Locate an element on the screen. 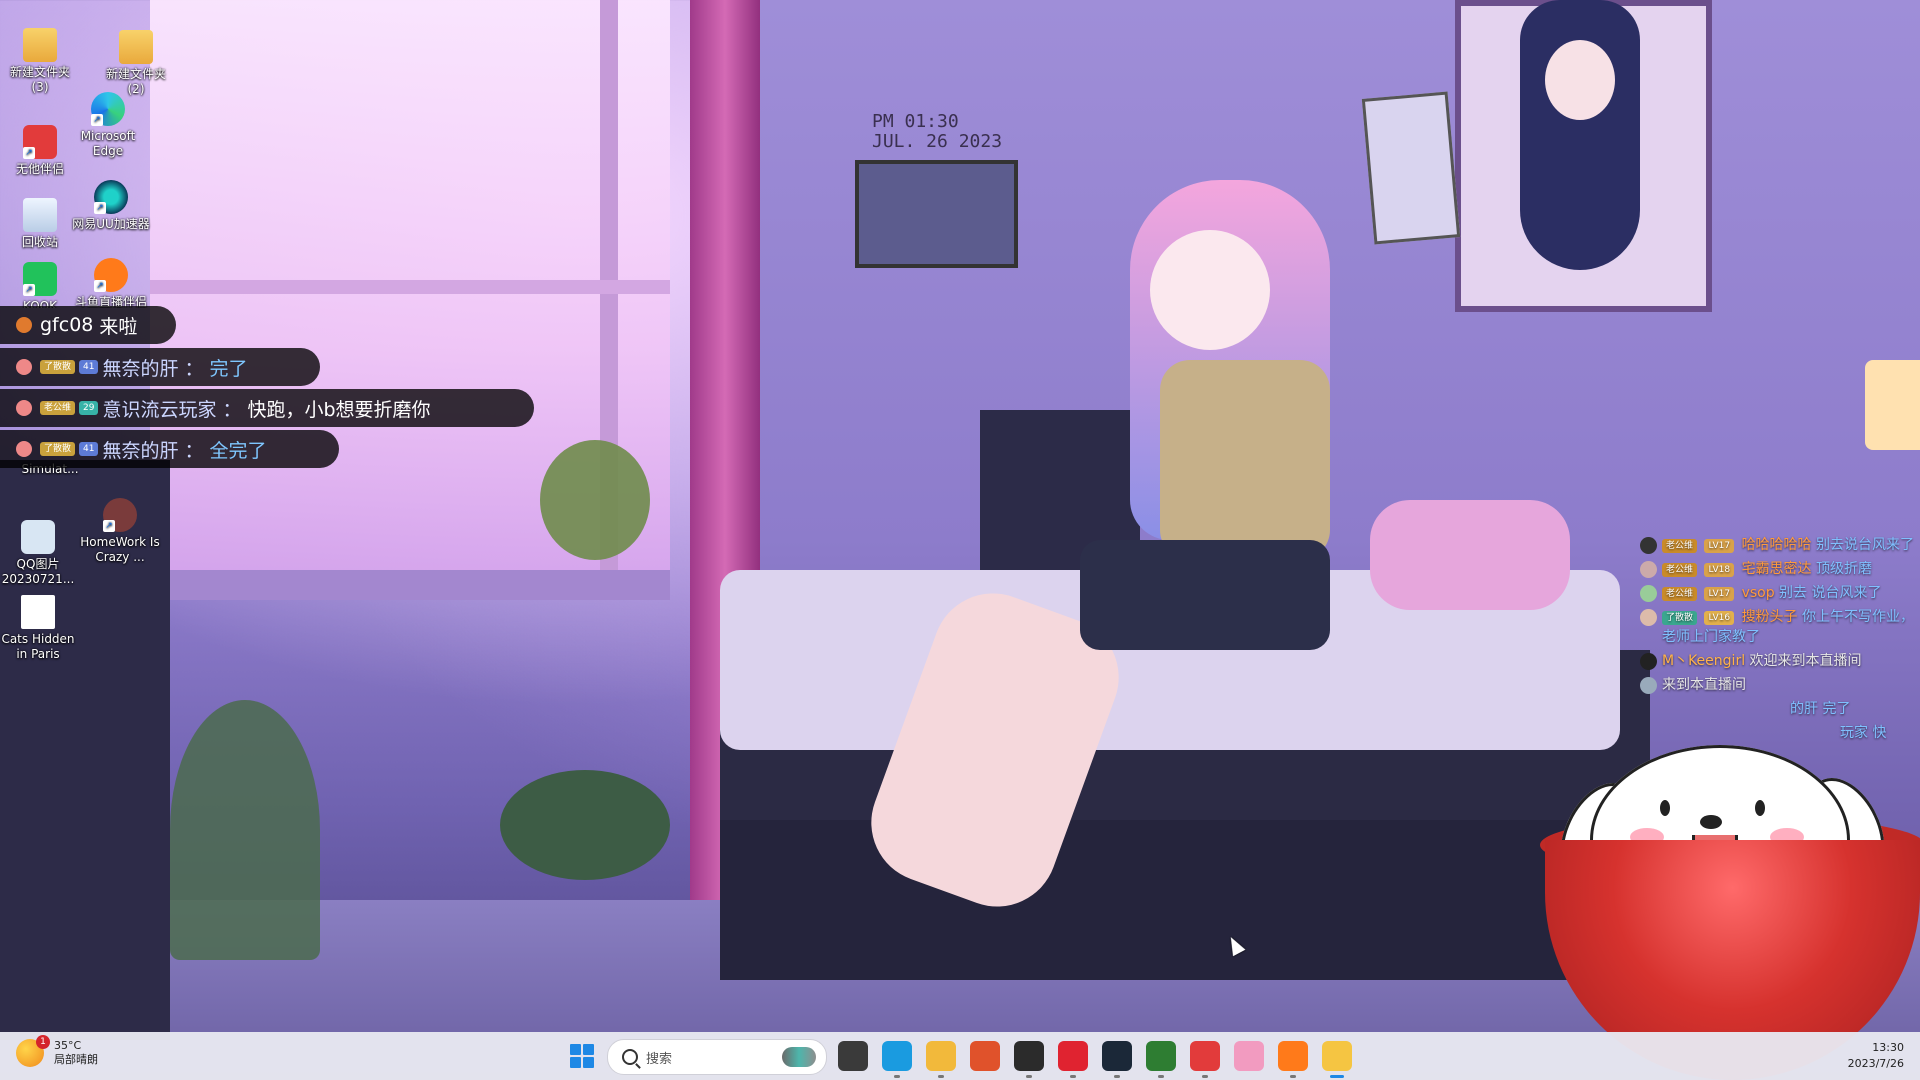 The width and height of the screenshot is (1920, 1080). desktop-icon-douyu: ↗ 斗鱼直播伴侣 is located at coordinates (111, 283).